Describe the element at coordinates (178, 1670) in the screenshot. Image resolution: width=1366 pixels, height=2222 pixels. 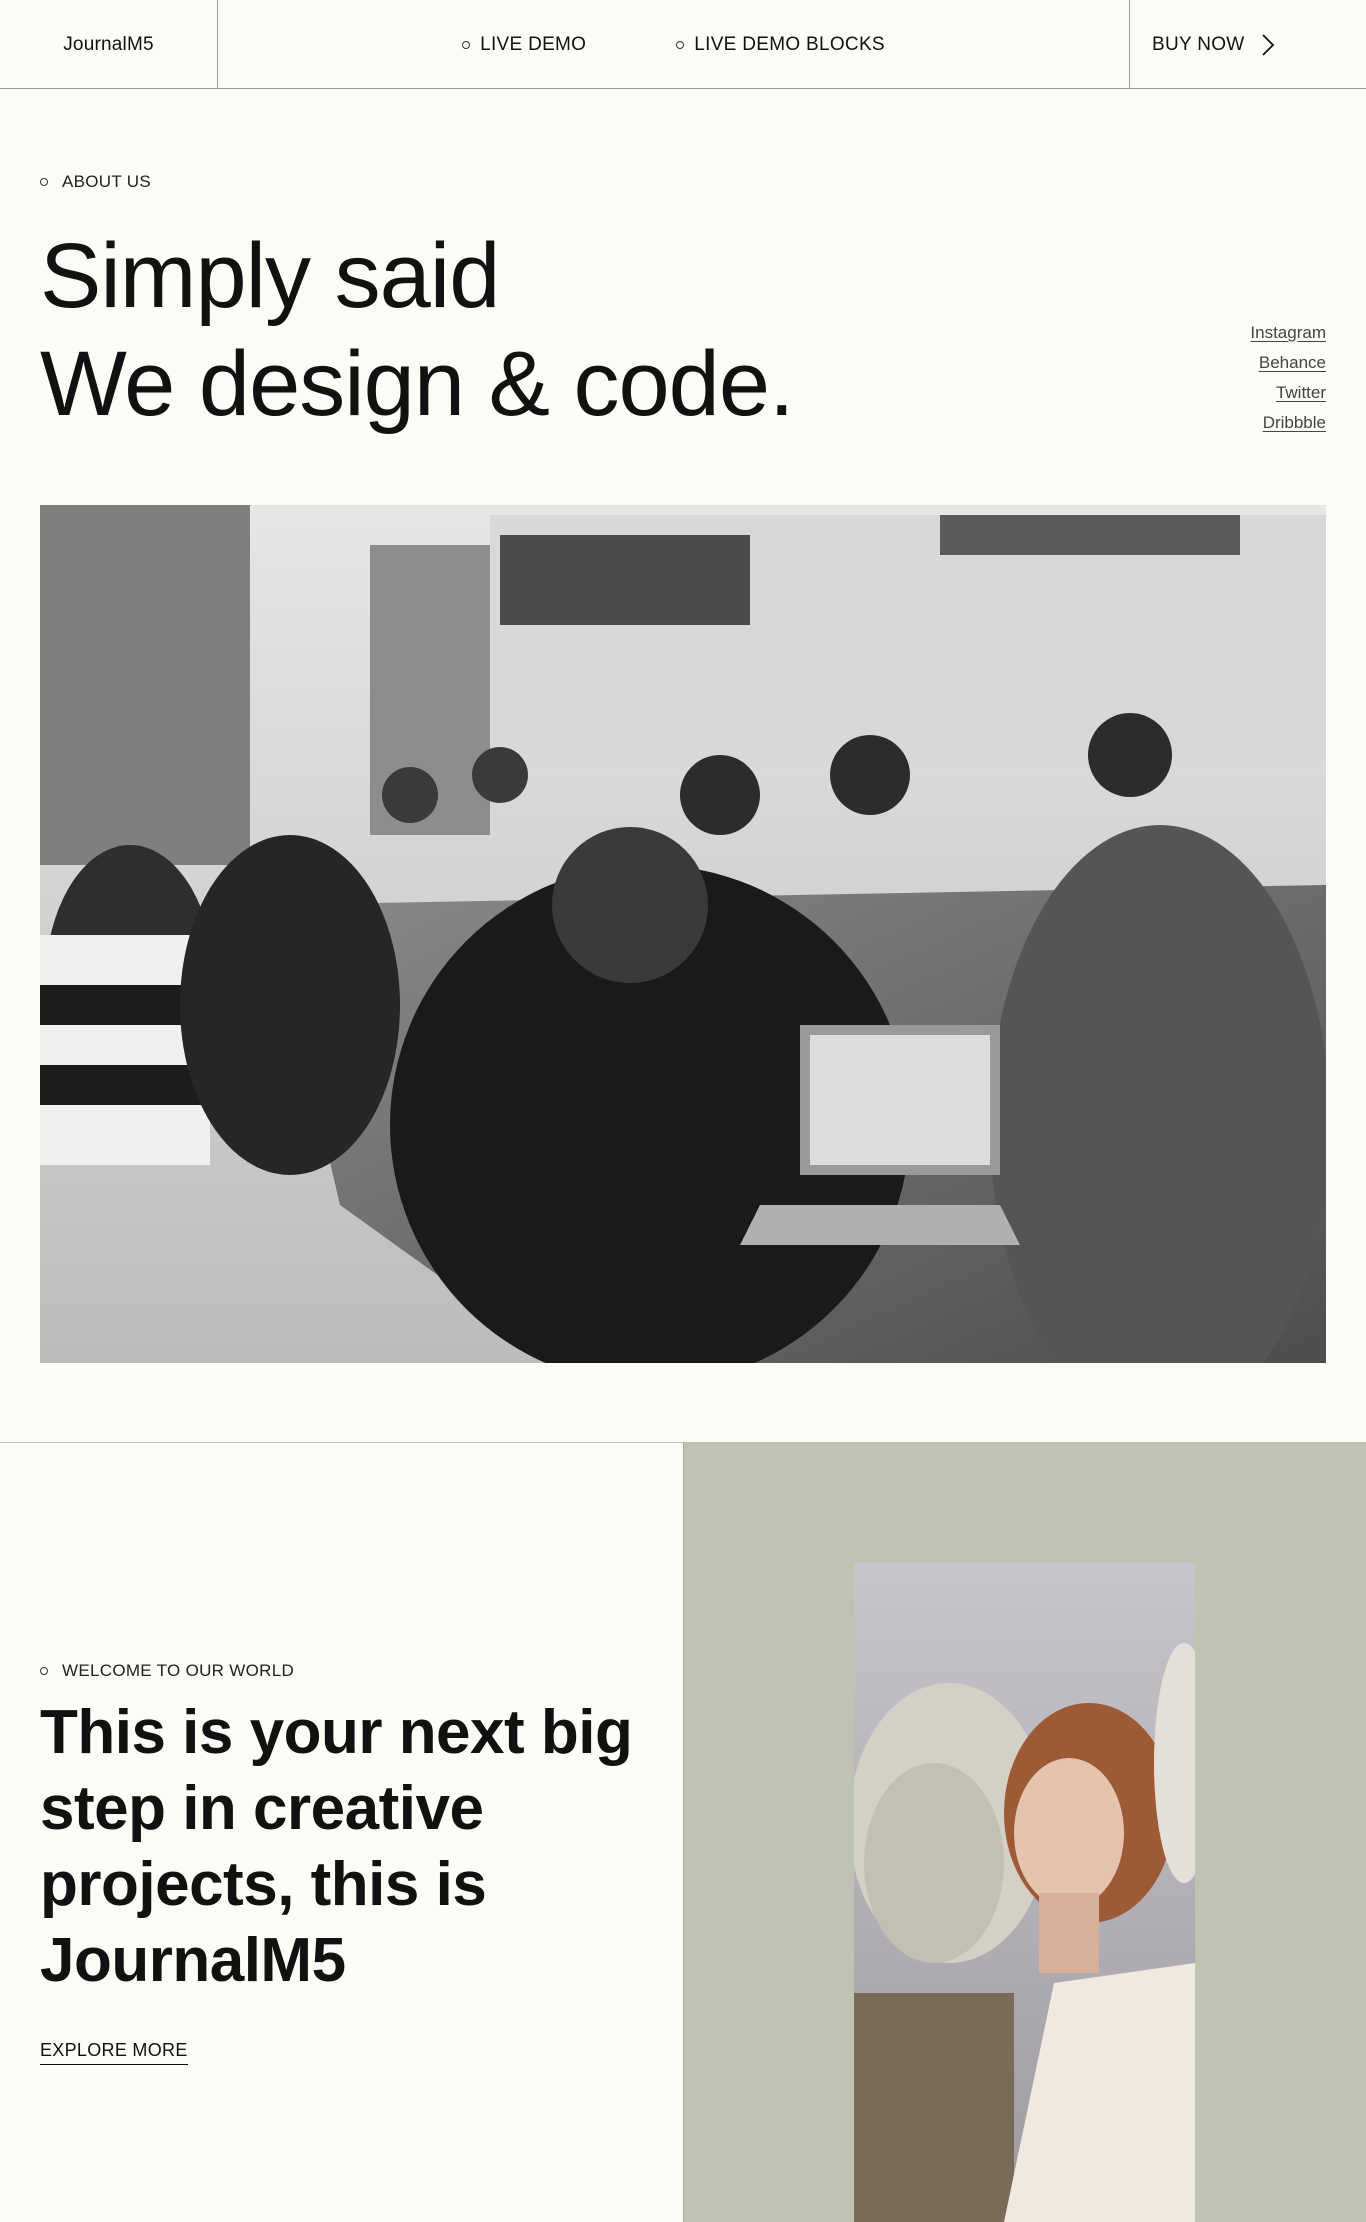
I see `welcome-eyebrow-label: WELCOME TO OUR WORLD` at that location.